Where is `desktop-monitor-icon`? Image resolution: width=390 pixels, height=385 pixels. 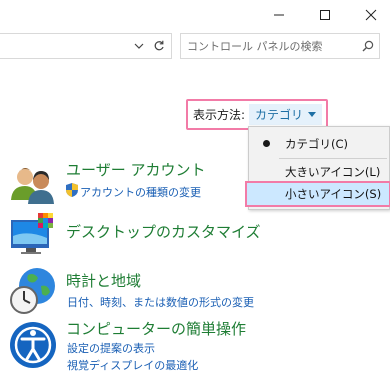
desktop-monitor-icon is located at coordinates (32, 233).